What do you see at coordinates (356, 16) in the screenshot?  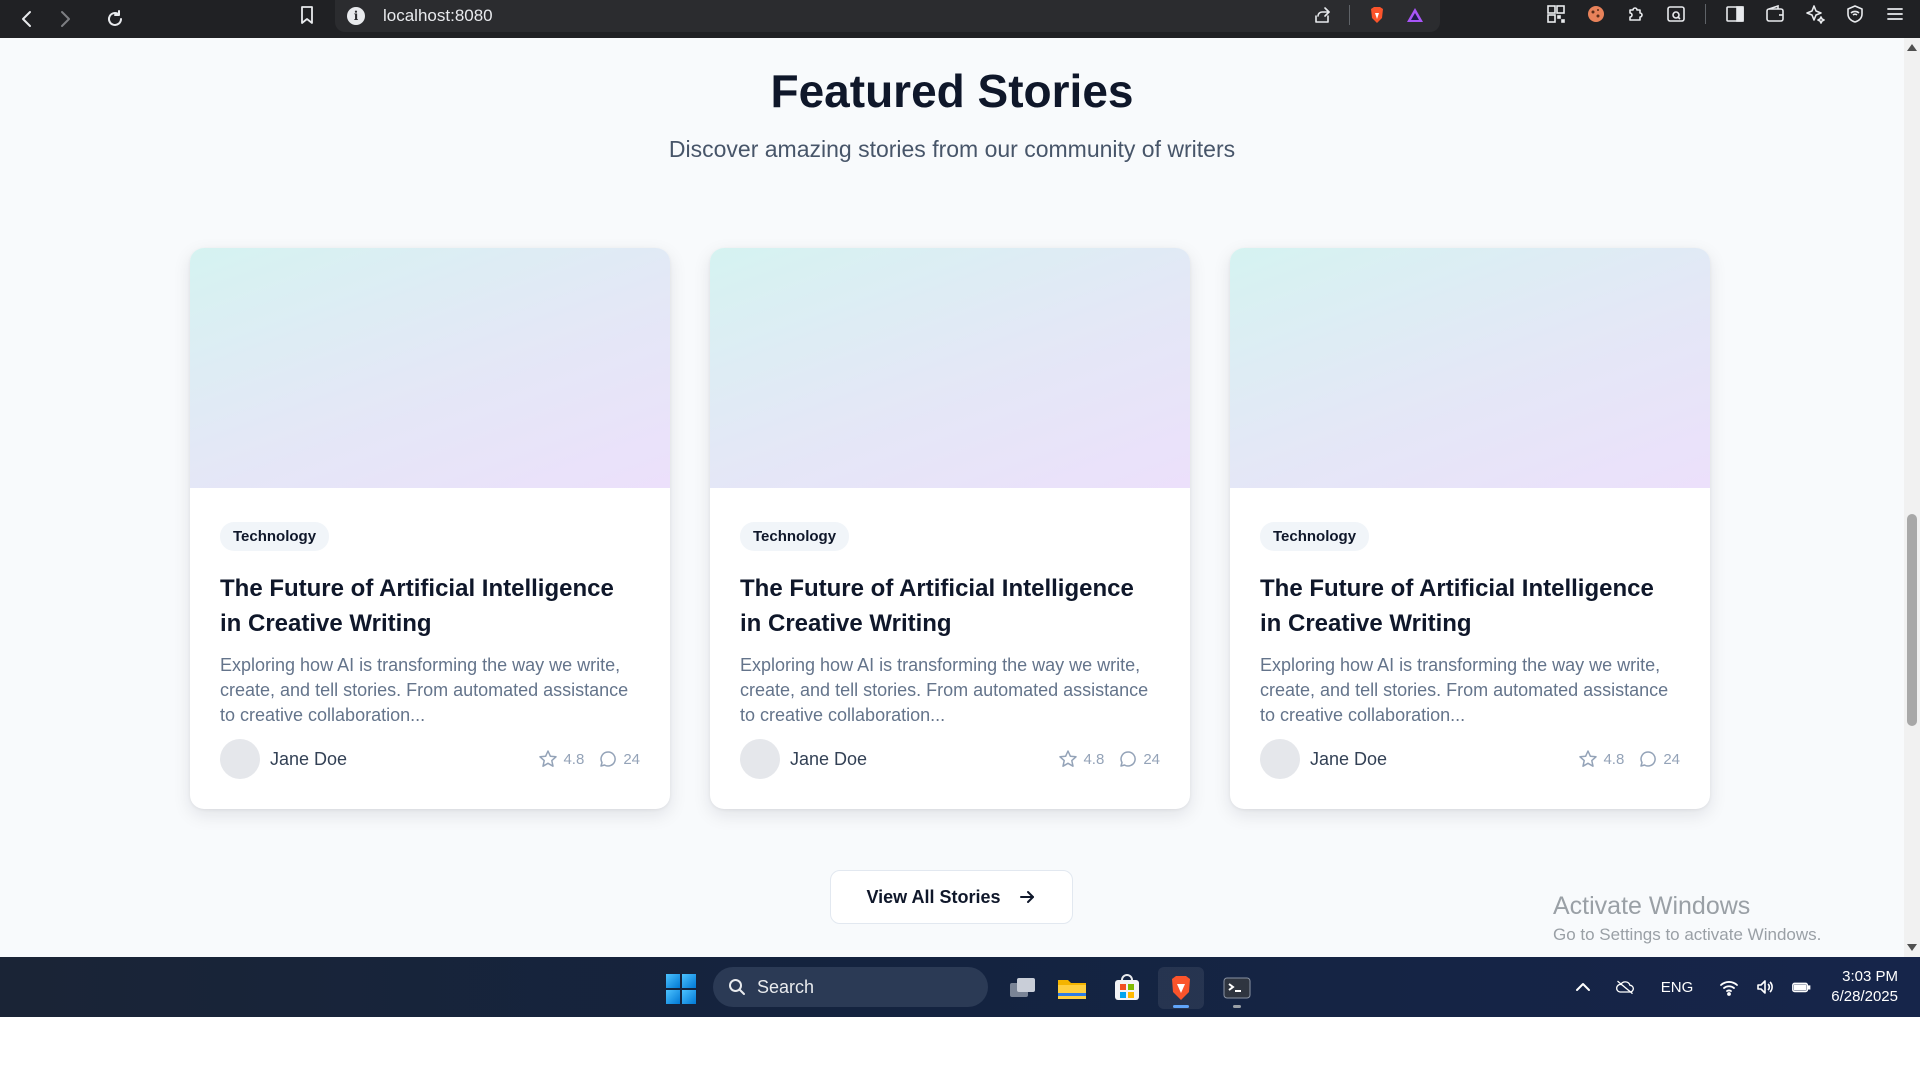 I see `info-icon: i` at bounding box center [356, 16].